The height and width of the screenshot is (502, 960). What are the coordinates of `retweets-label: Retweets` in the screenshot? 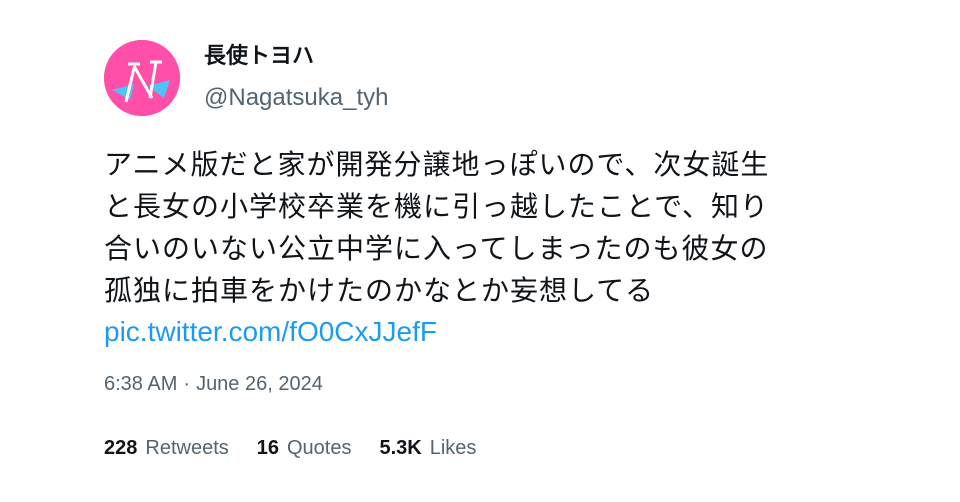 It's located at (187, 448).